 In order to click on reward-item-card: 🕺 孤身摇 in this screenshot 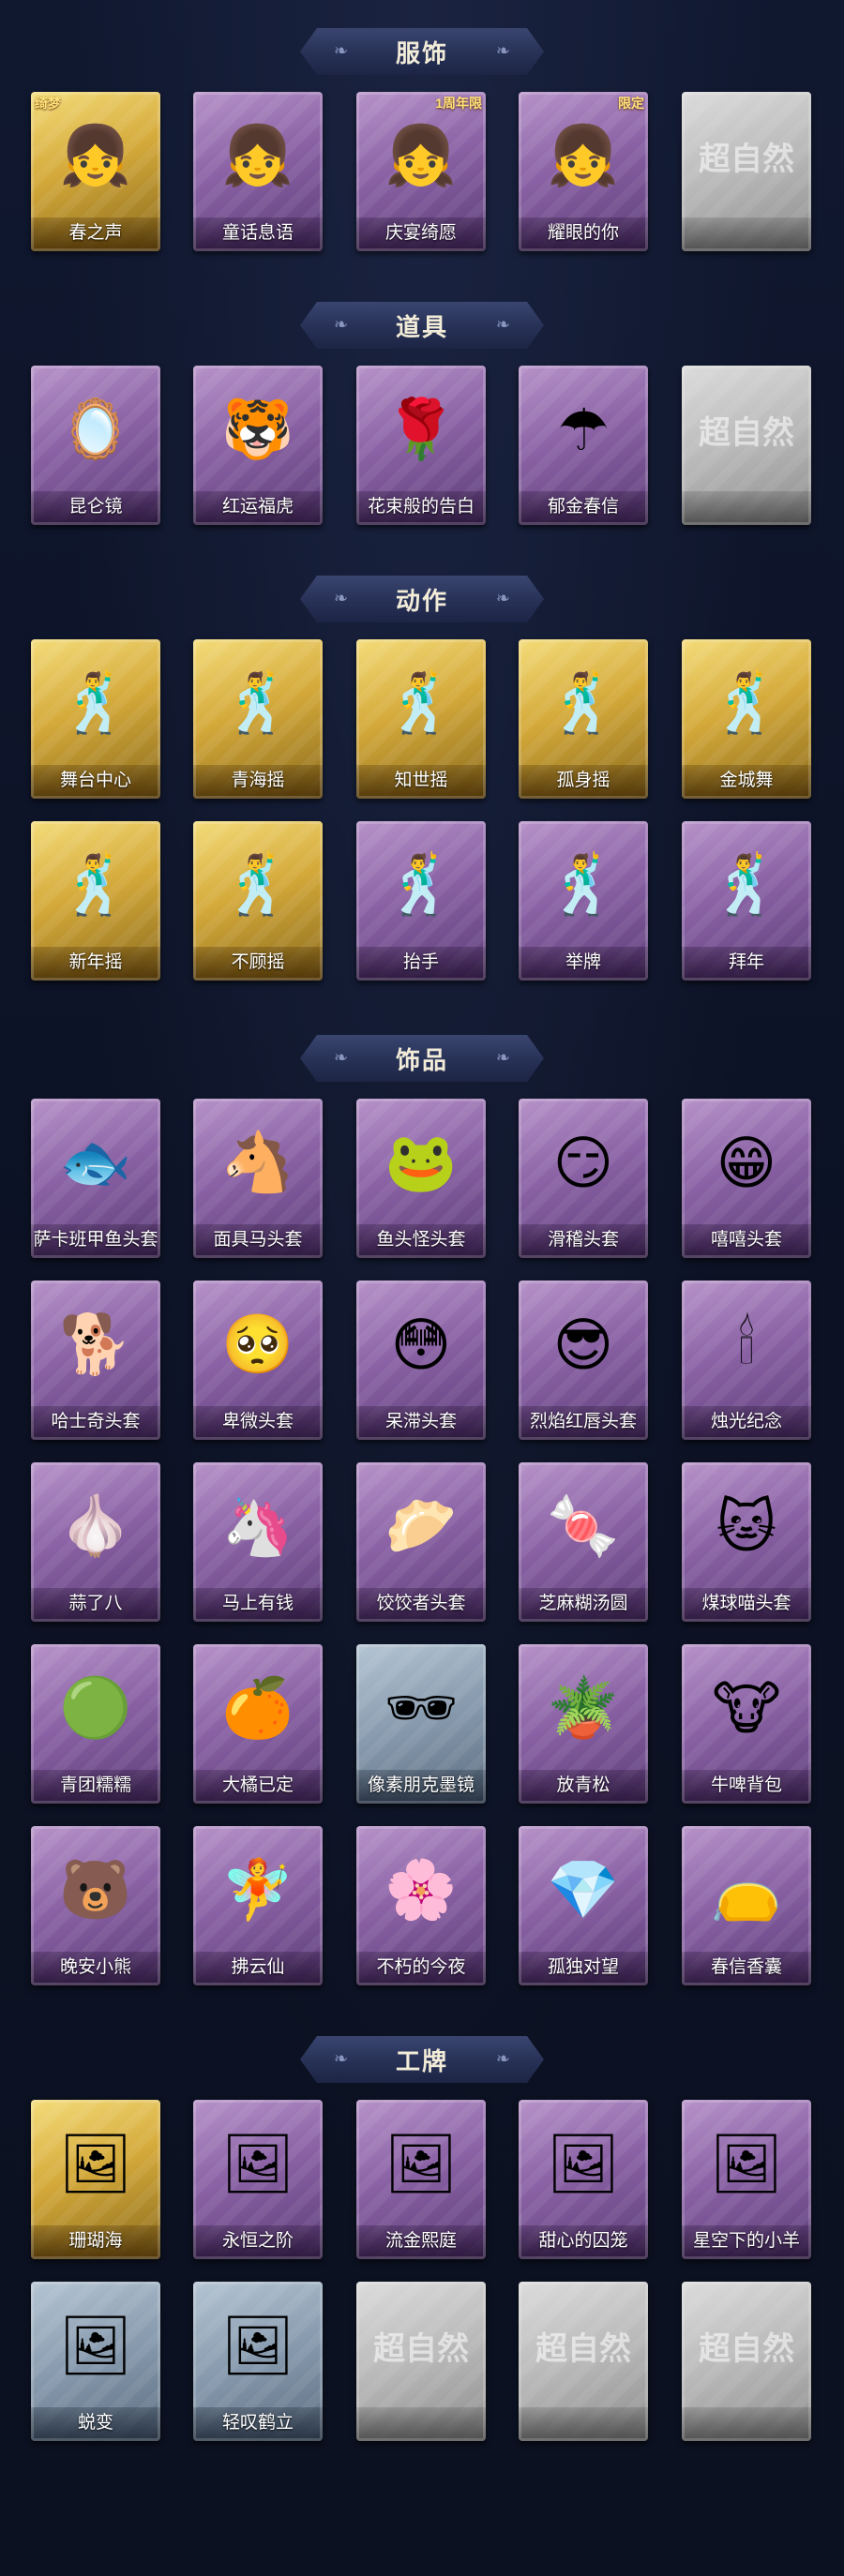, I will do `click(583, 719)`.